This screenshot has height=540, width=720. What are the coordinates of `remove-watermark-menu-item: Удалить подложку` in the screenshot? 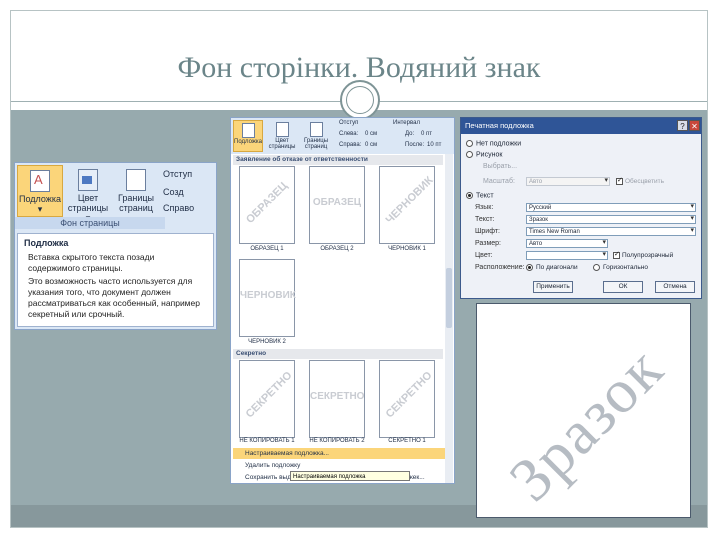 It's located at (339, 465).